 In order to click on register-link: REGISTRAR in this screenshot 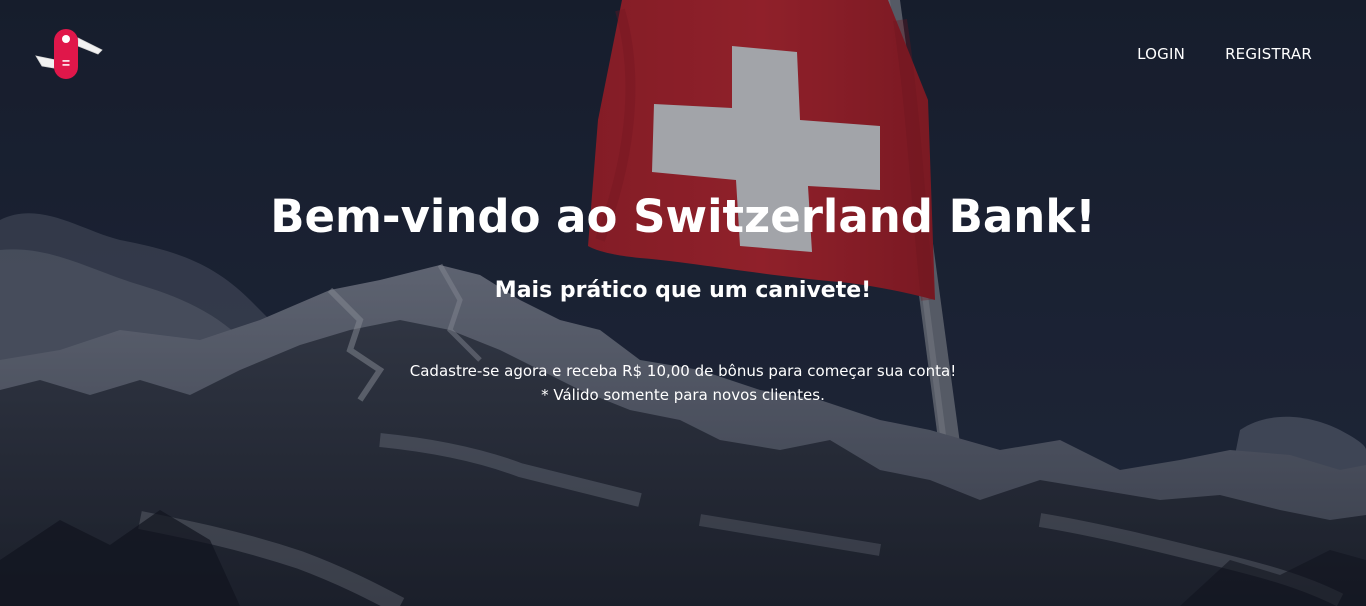, I will do `click(1268, 54)`.